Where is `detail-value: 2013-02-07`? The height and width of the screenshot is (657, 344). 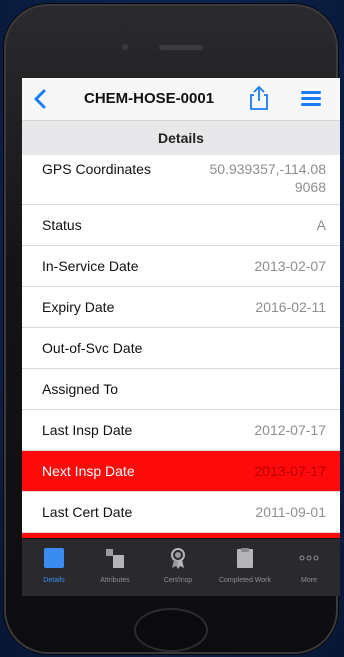
detail-value: 2013-02-07 is located at coordinates (290, 266).